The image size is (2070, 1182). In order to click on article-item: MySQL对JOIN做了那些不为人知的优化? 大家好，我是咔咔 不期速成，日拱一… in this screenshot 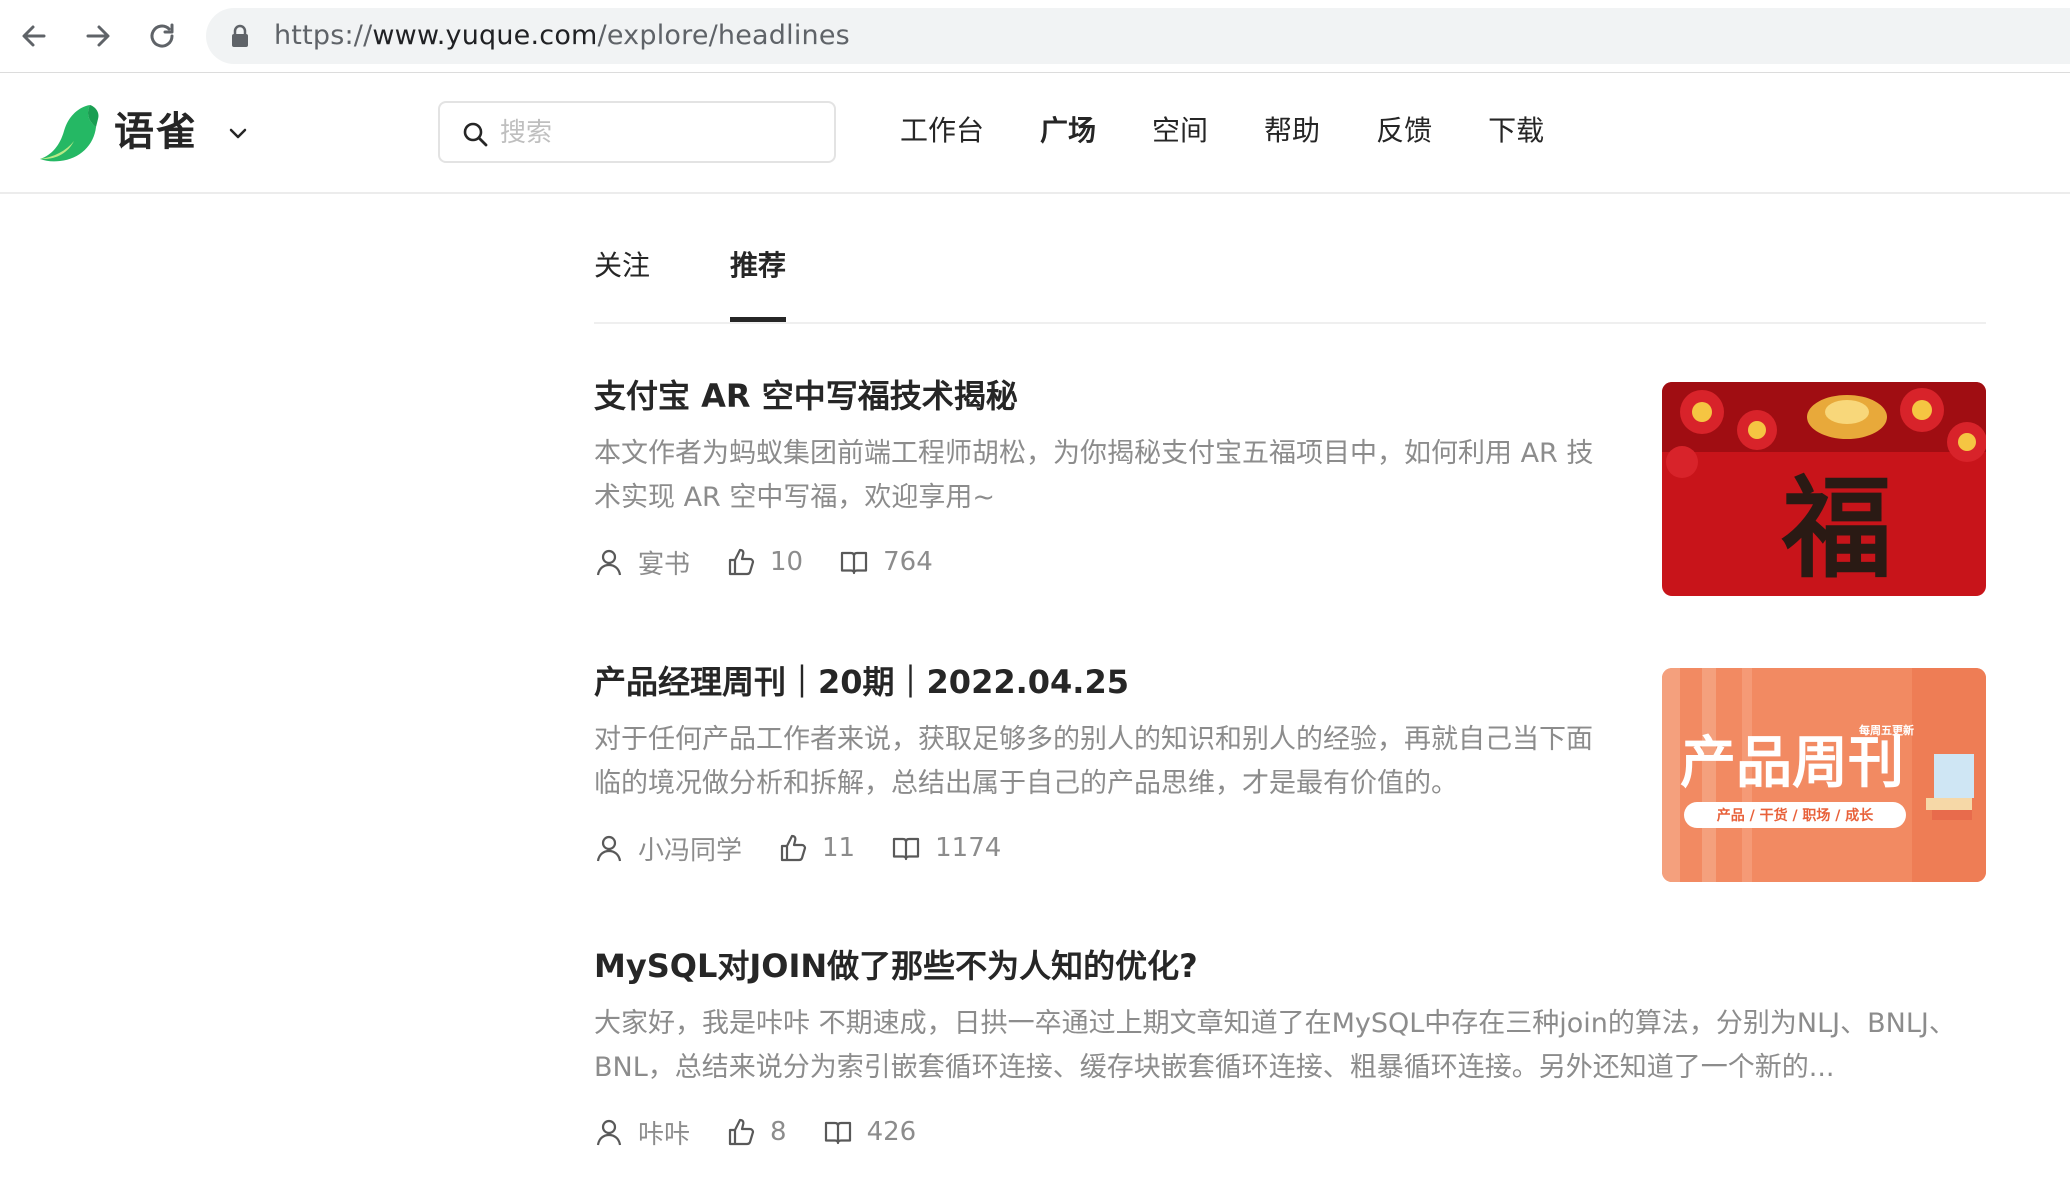, I will do `click(1290, 1048)`.